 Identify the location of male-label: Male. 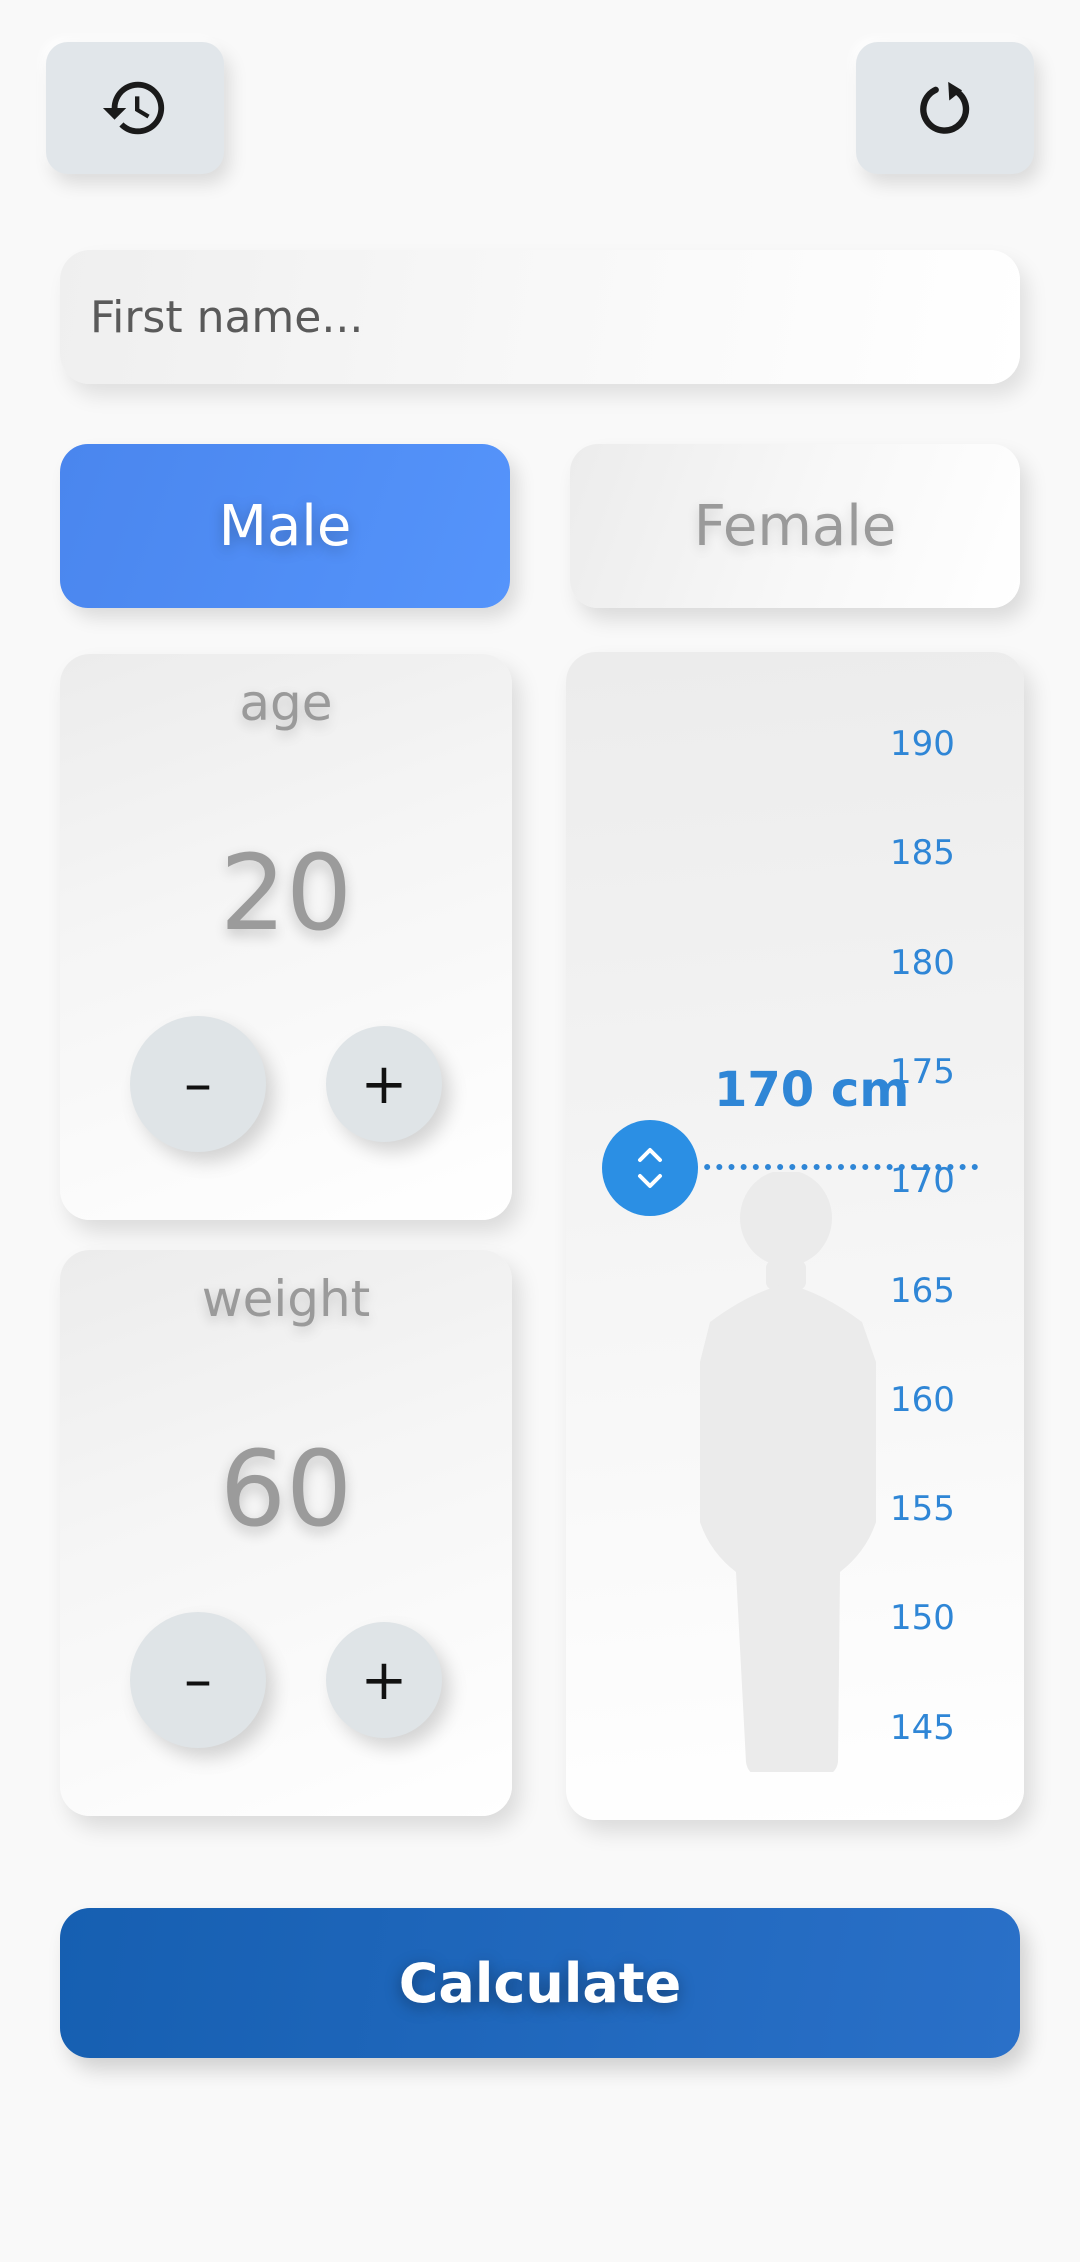
(285, 526).